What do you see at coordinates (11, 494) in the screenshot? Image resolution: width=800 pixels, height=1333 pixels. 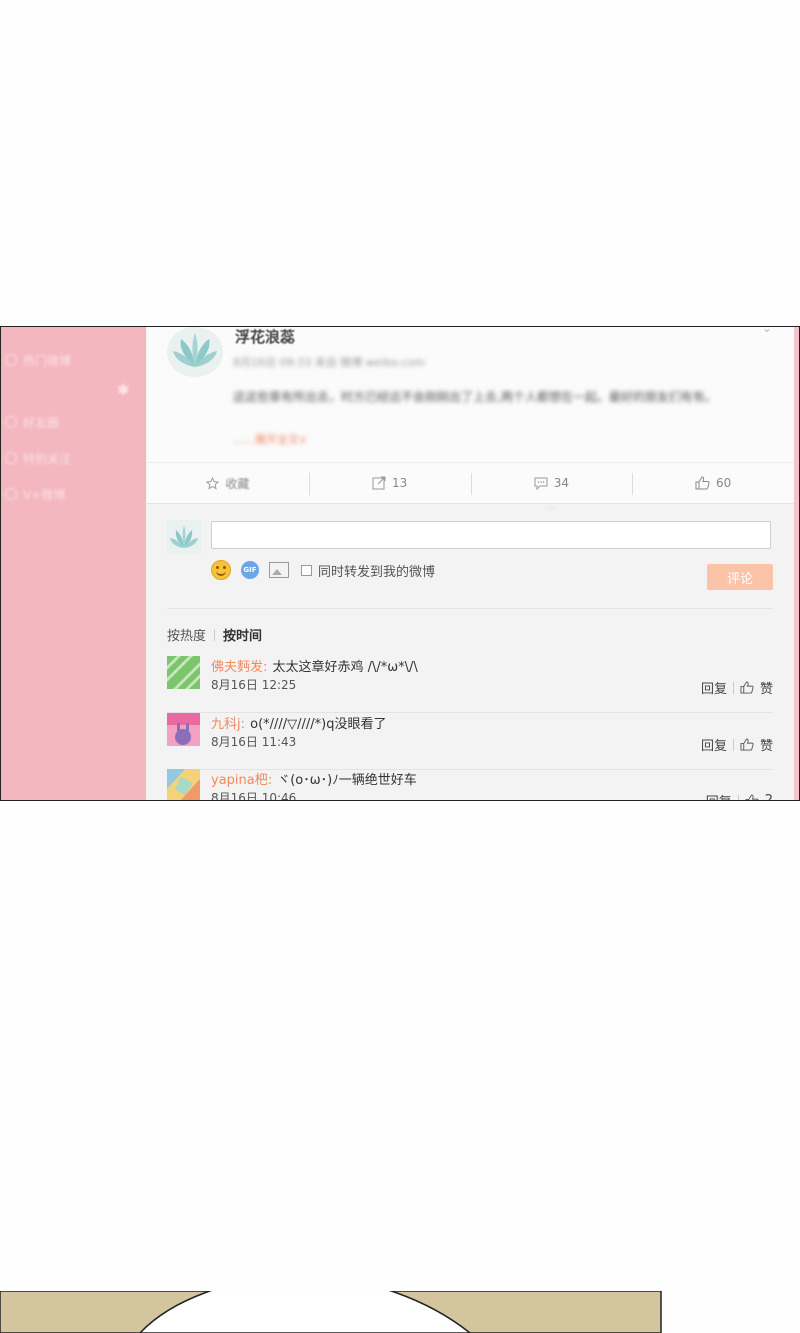 I see `vplus-icon` at bounding box center [11, 494].